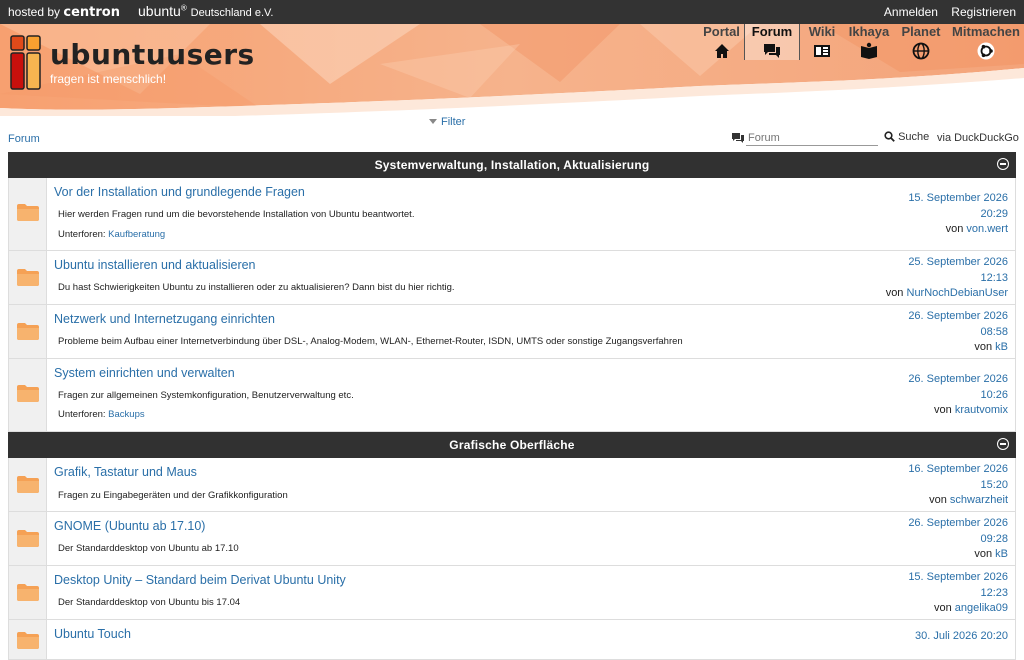 This screenshot has height=660, width=1024. I want to click on forum-row: Ubuntu Touch 30. Juli 2026 20:20, so click(512, 640).